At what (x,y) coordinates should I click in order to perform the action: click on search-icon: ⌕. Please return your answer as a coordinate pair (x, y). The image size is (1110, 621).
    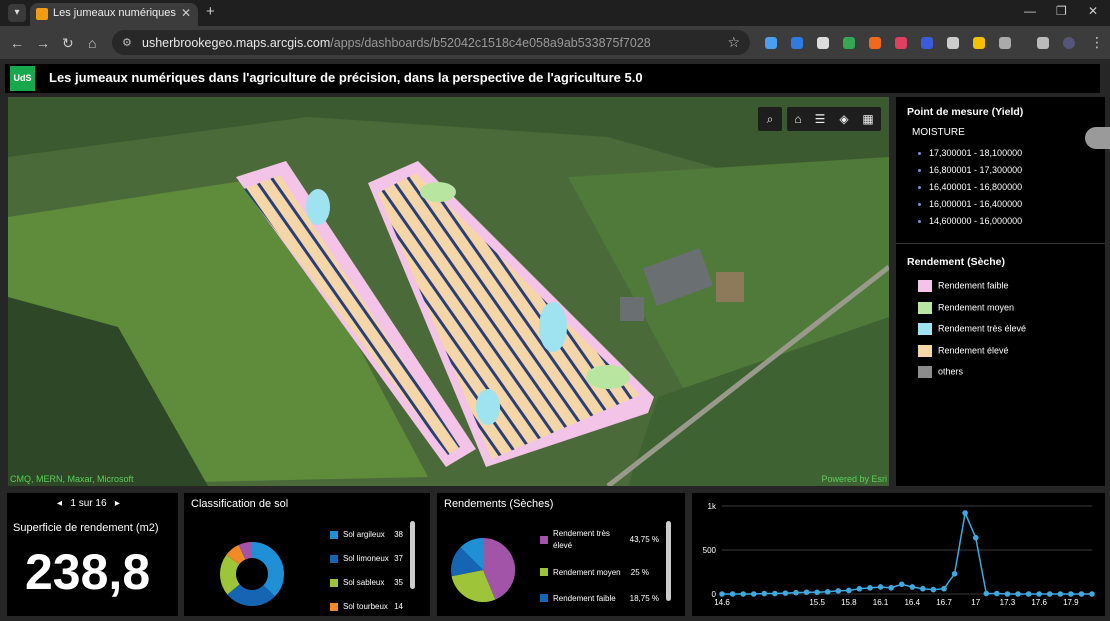
    Looking at the image, I should click on (770, 119).